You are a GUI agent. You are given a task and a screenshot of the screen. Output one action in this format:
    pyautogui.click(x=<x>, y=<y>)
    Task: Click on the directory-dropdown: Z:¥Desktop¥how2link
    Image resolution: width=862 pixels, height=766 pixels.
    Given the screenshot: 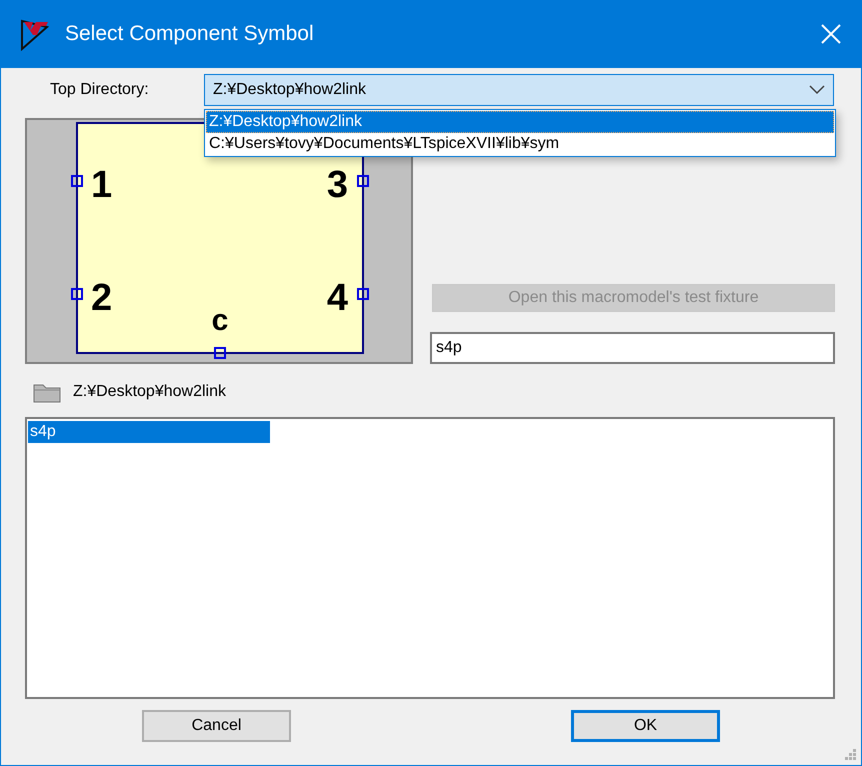 What is the action you would take?
    pyautogui.click(x=519, y=90)
    